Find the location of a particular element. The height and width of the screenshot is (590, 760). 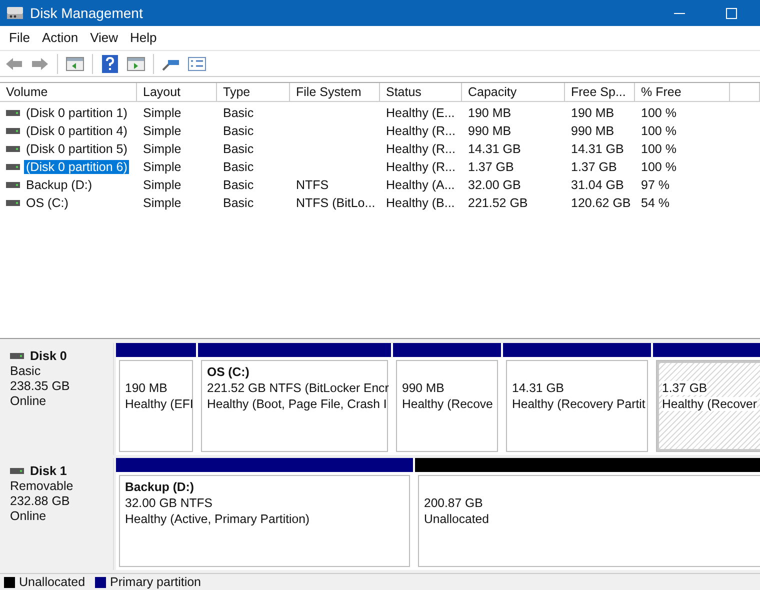

partition-info: Healthy (Recover is located at coordinates (709, 404).